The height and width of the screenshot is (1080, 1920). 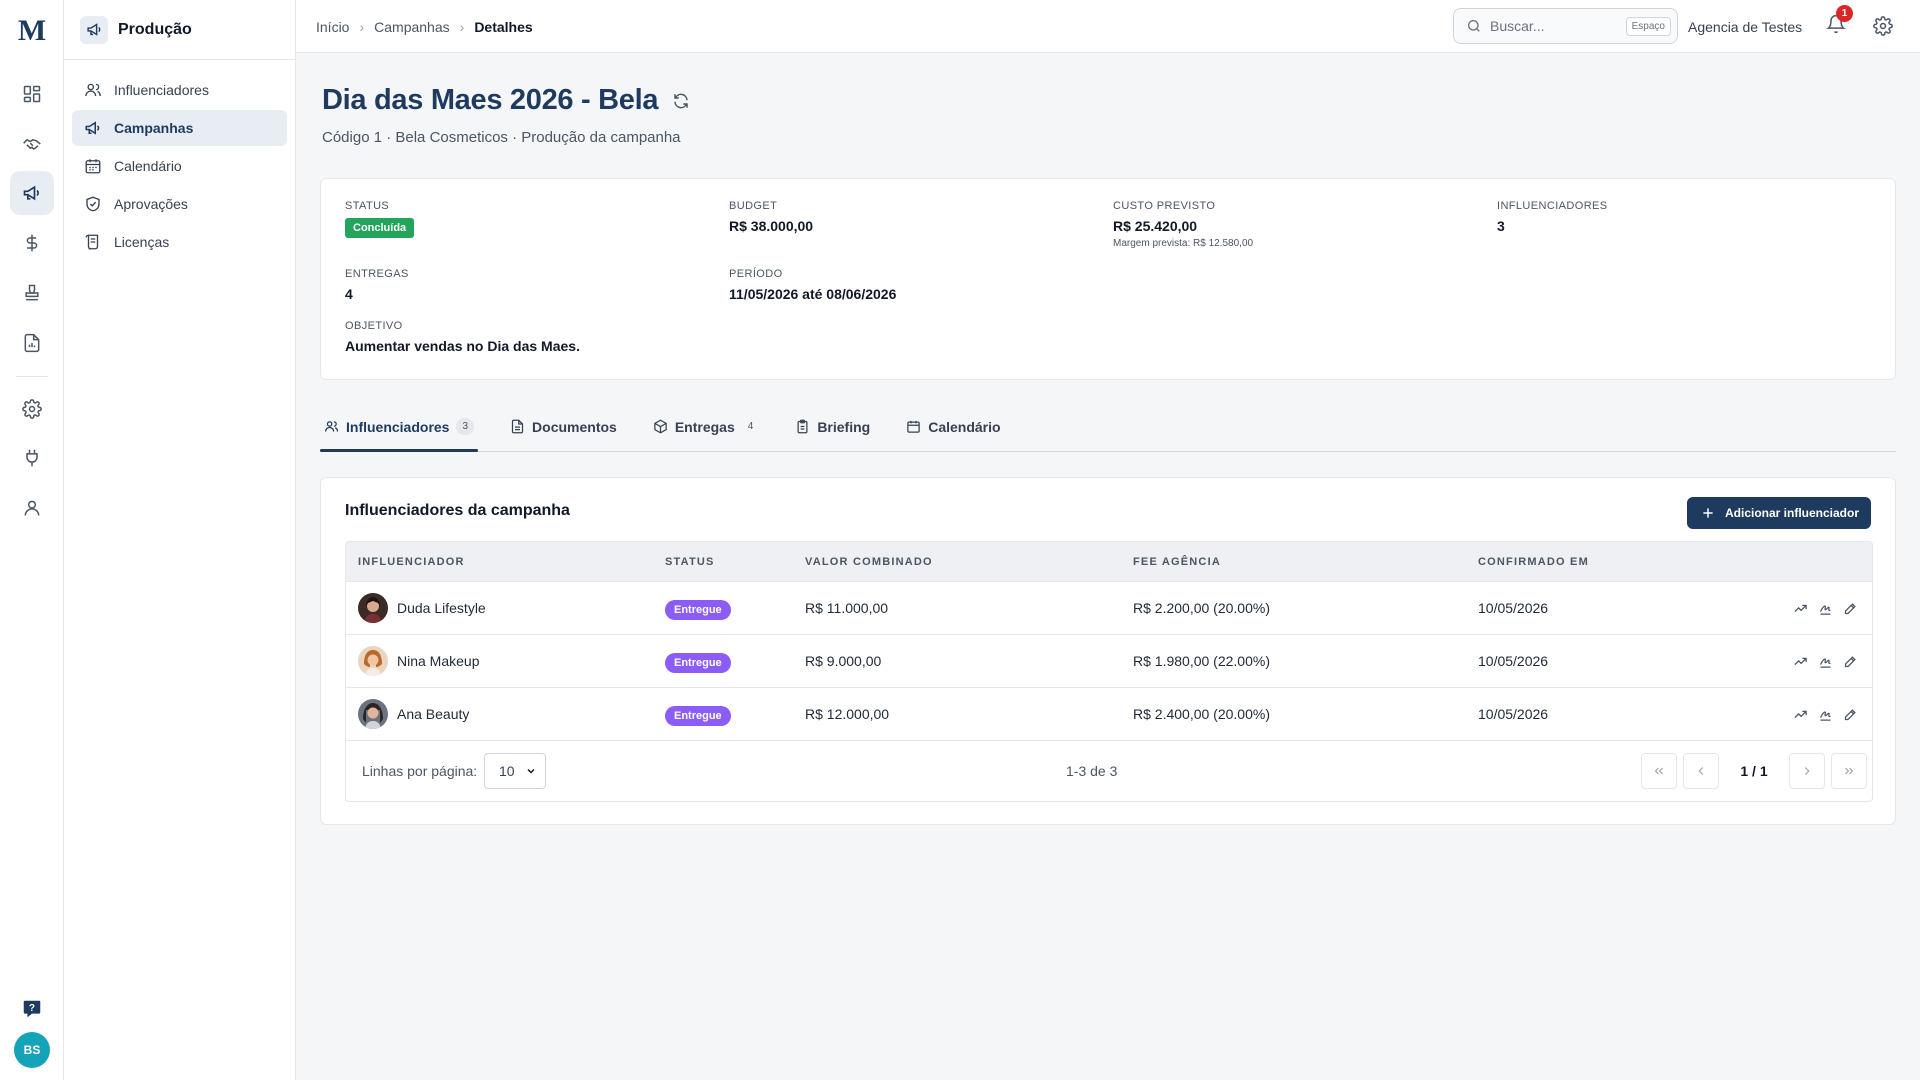 What do you see at coordinates (179, 90) in the screenshot?
I see `sidebar-item-influenciadores: Influenciadores` at bounding box center [179, 90].